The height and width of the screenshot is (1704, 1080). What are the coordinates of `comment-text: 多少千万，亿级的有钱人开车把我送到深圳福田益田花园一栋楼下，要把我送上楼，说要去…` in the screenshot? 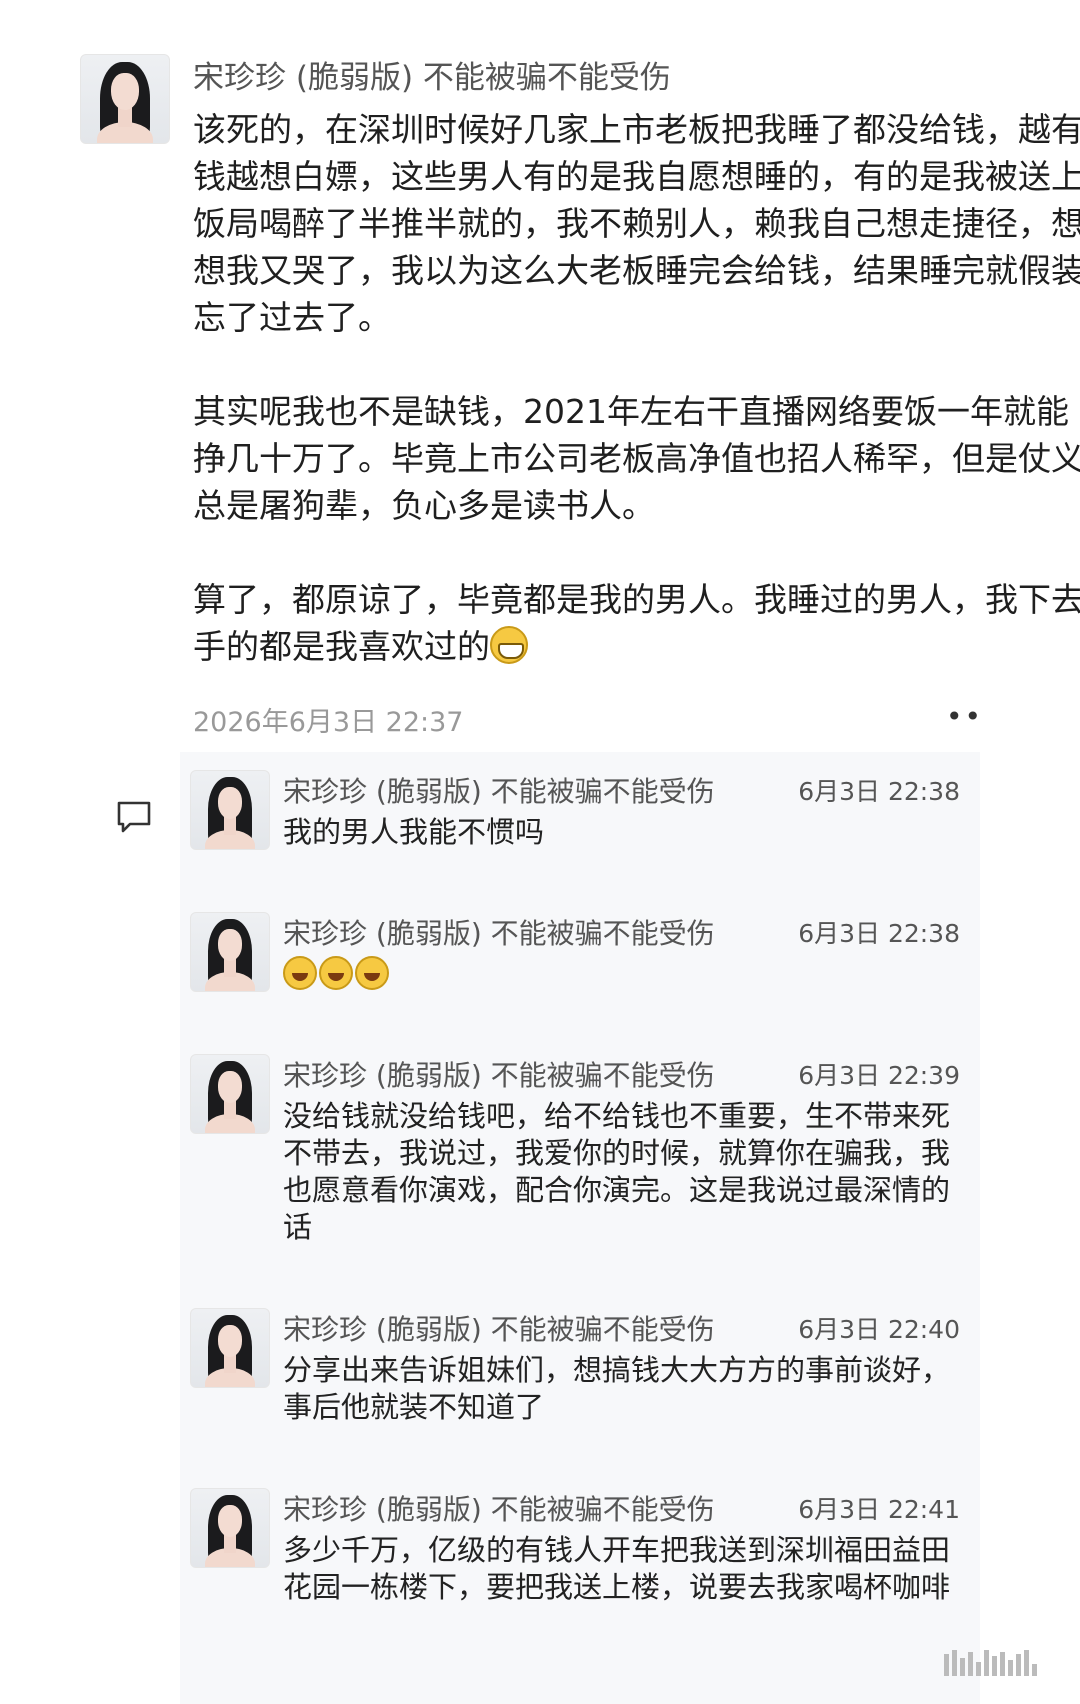 It's located at (617, 1568).